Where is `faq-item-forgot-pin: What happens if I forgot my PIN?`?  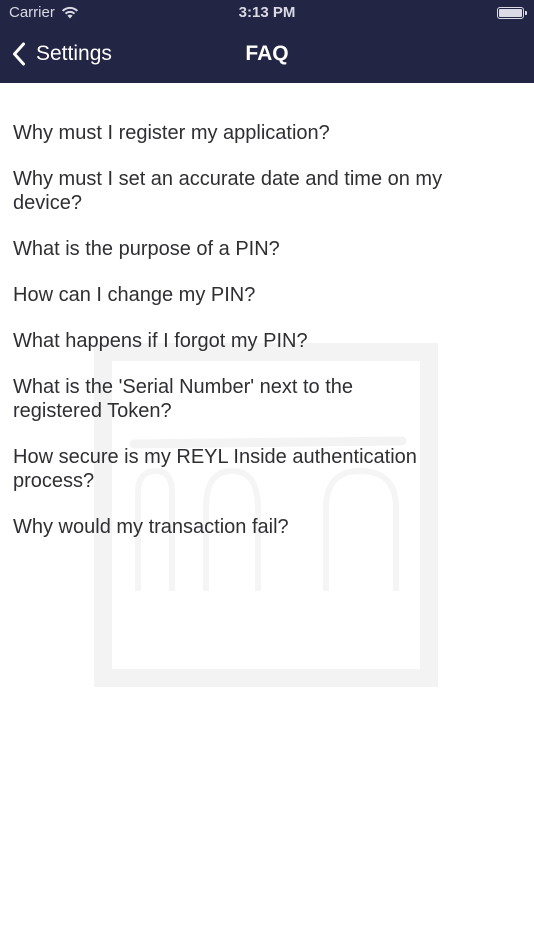 faq-item-forgot-pin: What happens if I forgot my PIN? is located at coordinates (228, 341).